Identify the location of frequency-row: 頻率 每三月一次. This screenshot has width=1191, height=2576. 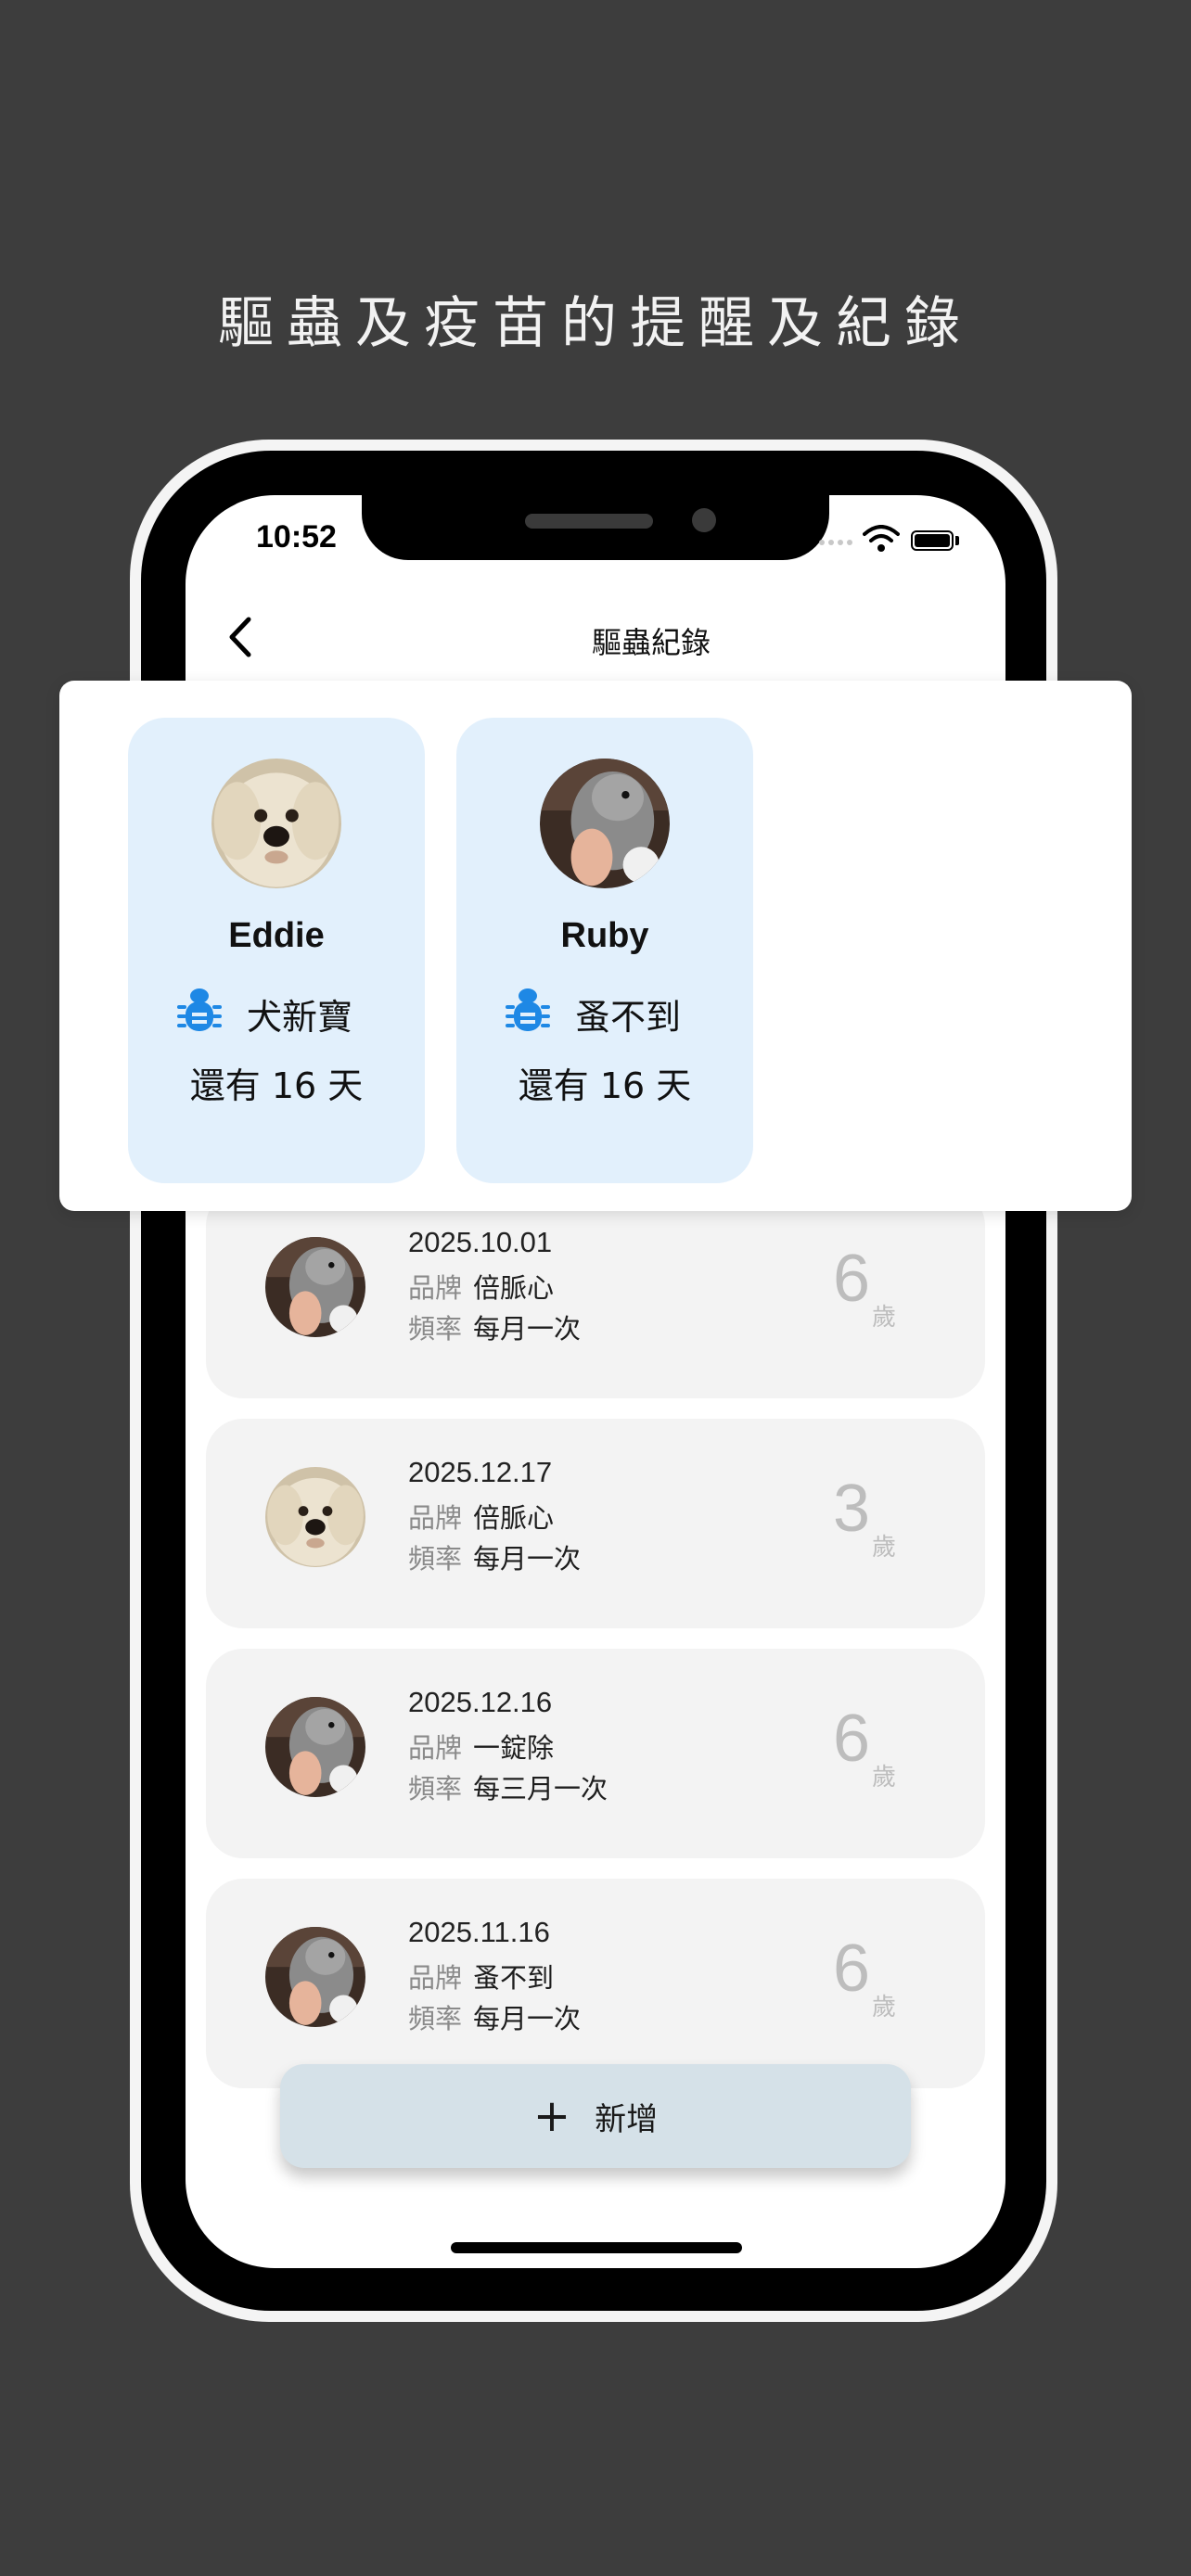
(508, 1786).